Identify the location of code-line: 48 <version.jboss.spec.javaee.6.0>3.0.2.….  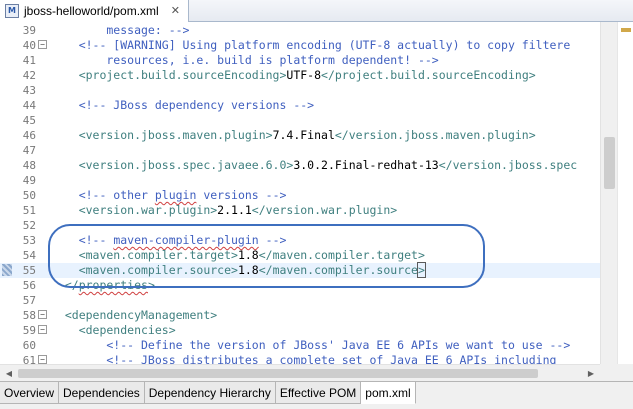
(300, 165).